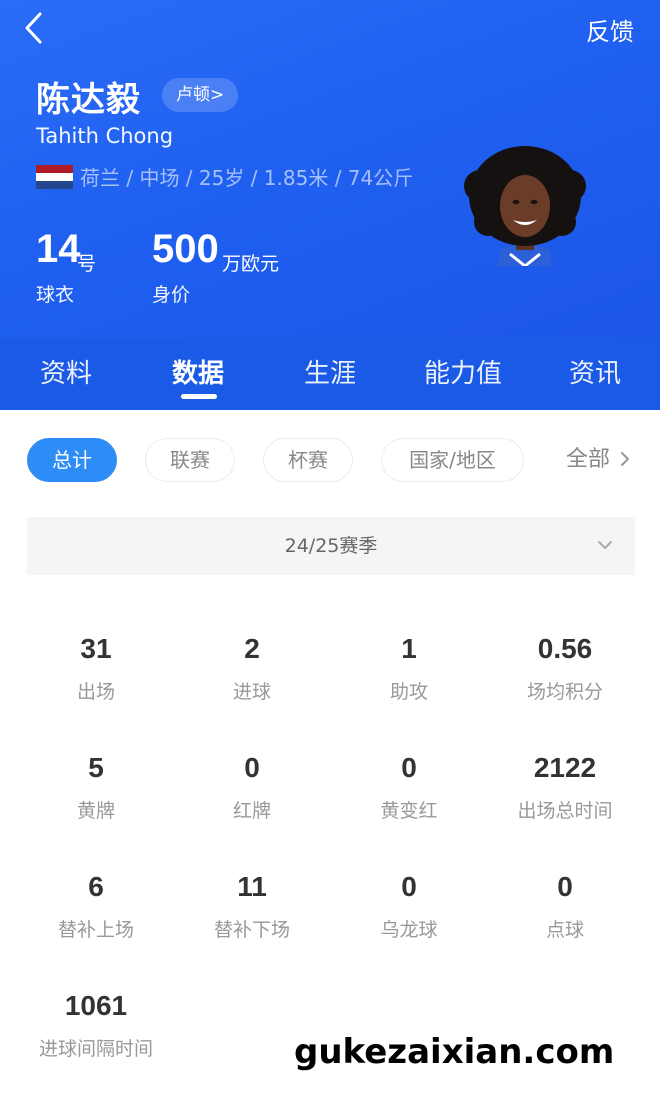  What do you see at coordinates (171, 295) in the screenshot?
I see `market-value-label: 身价` at bounding box center [171, 295].